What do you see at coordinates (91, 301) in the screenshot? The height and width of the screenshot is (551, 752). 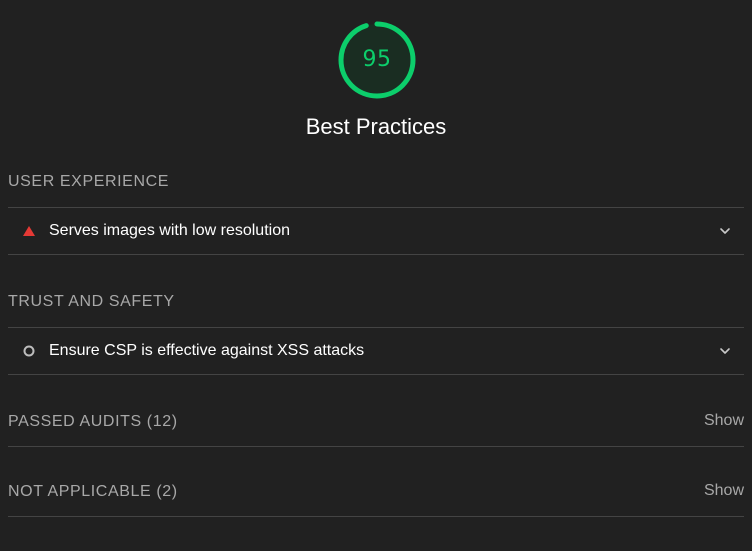 I see `group-header-trust-and-safety: TRUST AND SAFETY` at bounding box center [91, 301].